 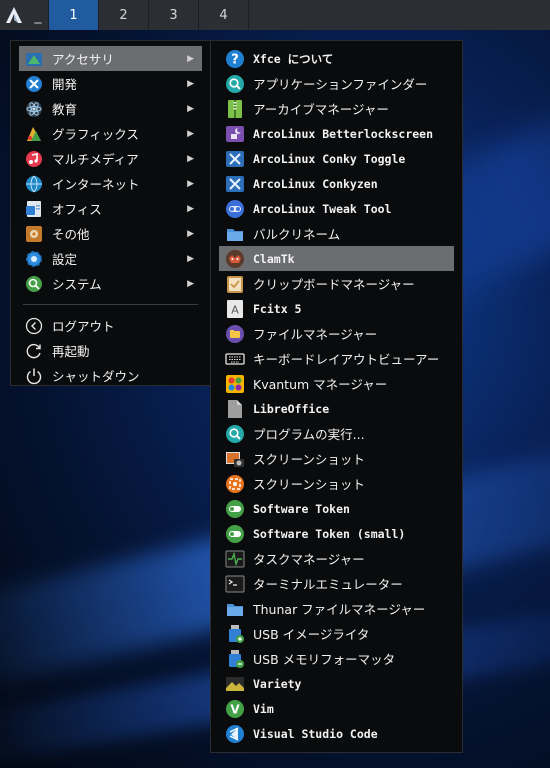 What do you see at coordinates (336, 83) in the screenshot?
I see `app-application-finder: アプリケーションファインダー` at bounding box center [336, 83].